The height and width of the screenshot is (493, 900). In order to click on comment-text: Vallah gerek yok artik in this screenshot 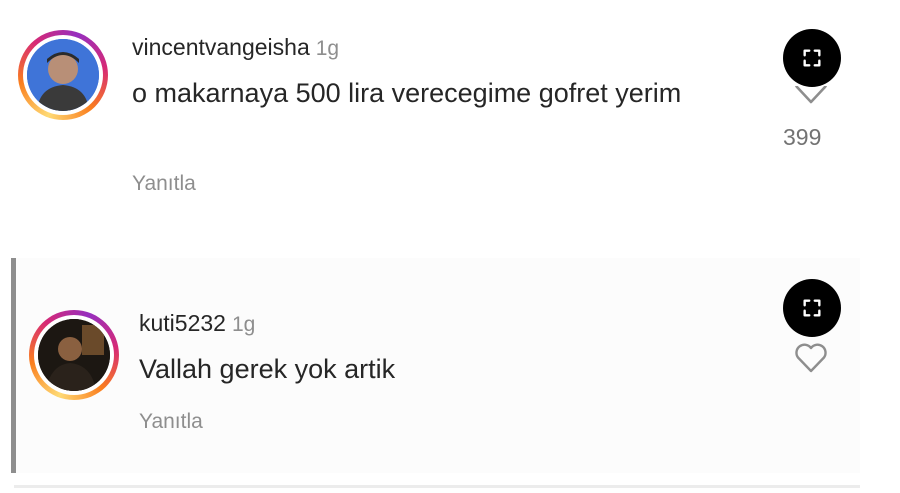, I will do `click(267, 369)`.